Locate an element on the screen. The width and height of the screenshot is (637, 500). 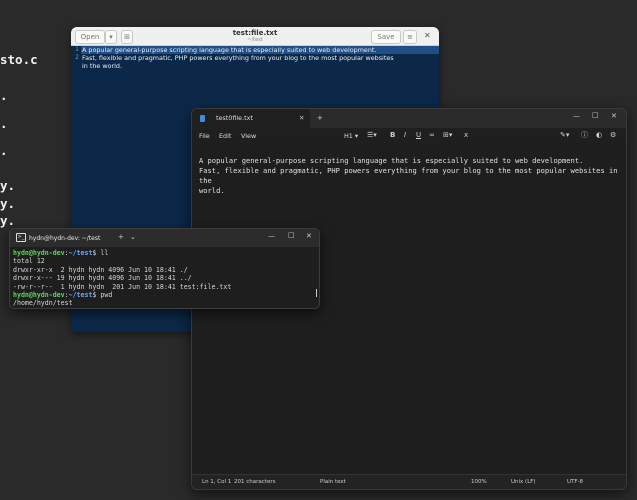
background-text-6: y. is located at coordinates (8, 203).